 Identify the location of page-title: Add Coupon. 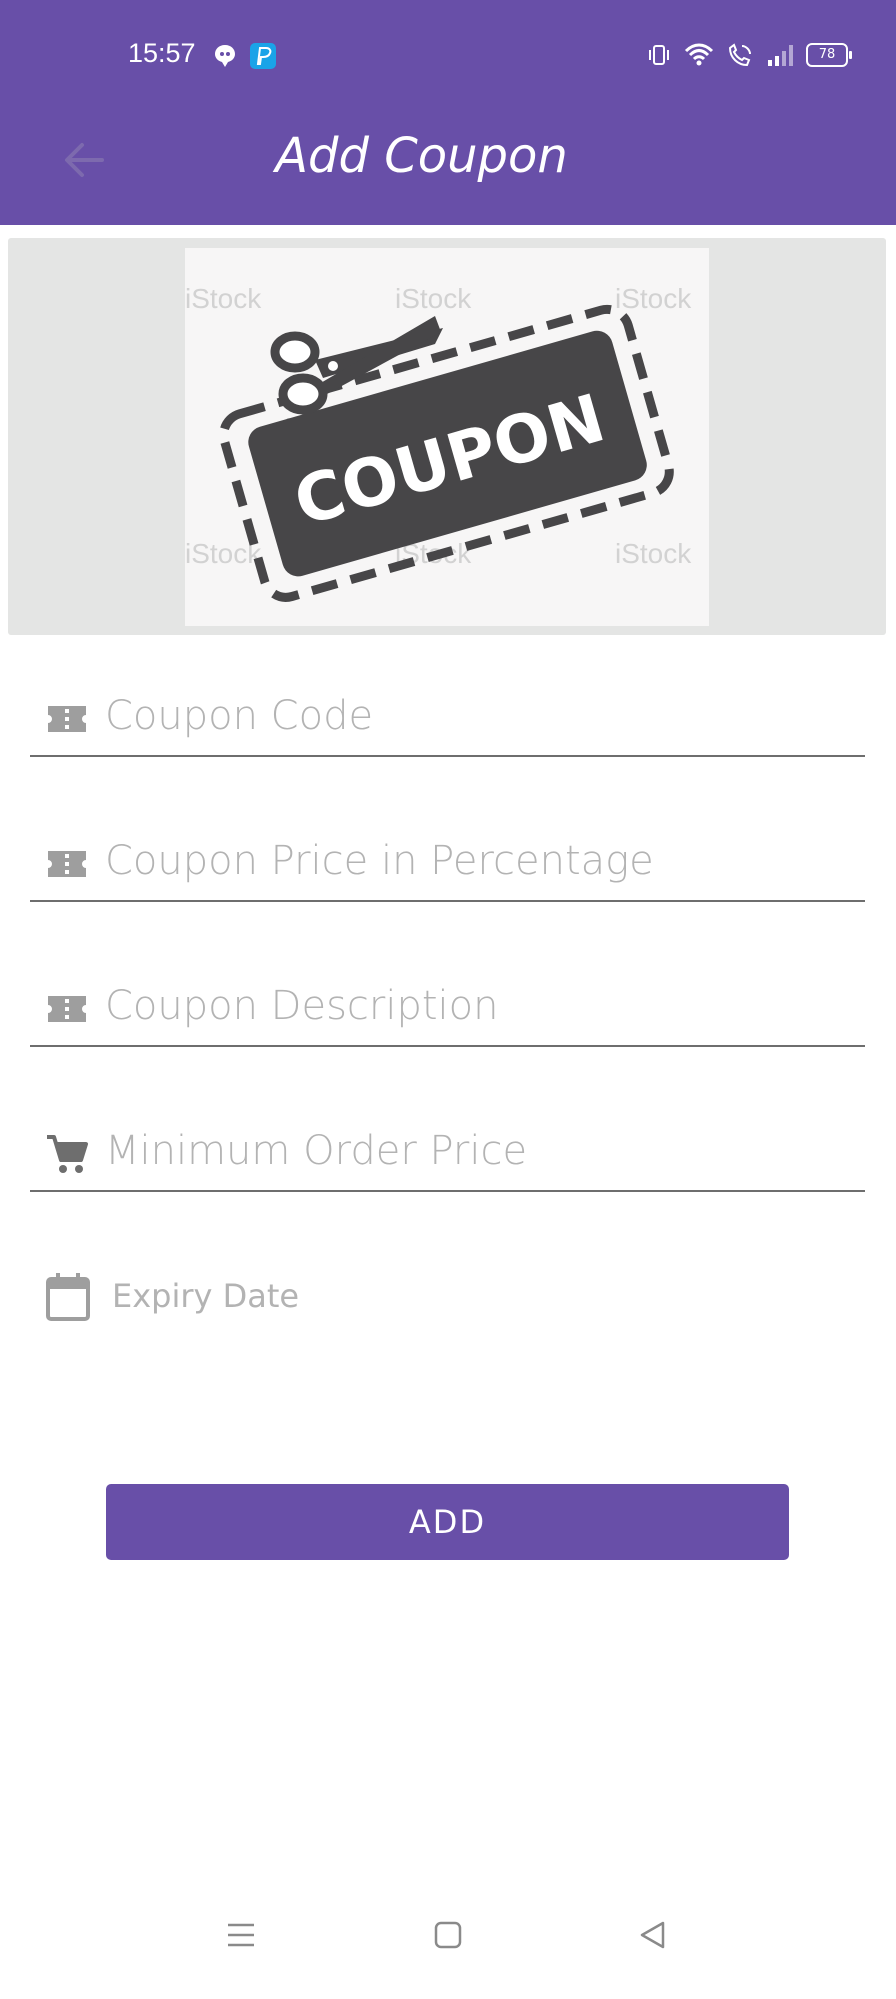
(421, 156).